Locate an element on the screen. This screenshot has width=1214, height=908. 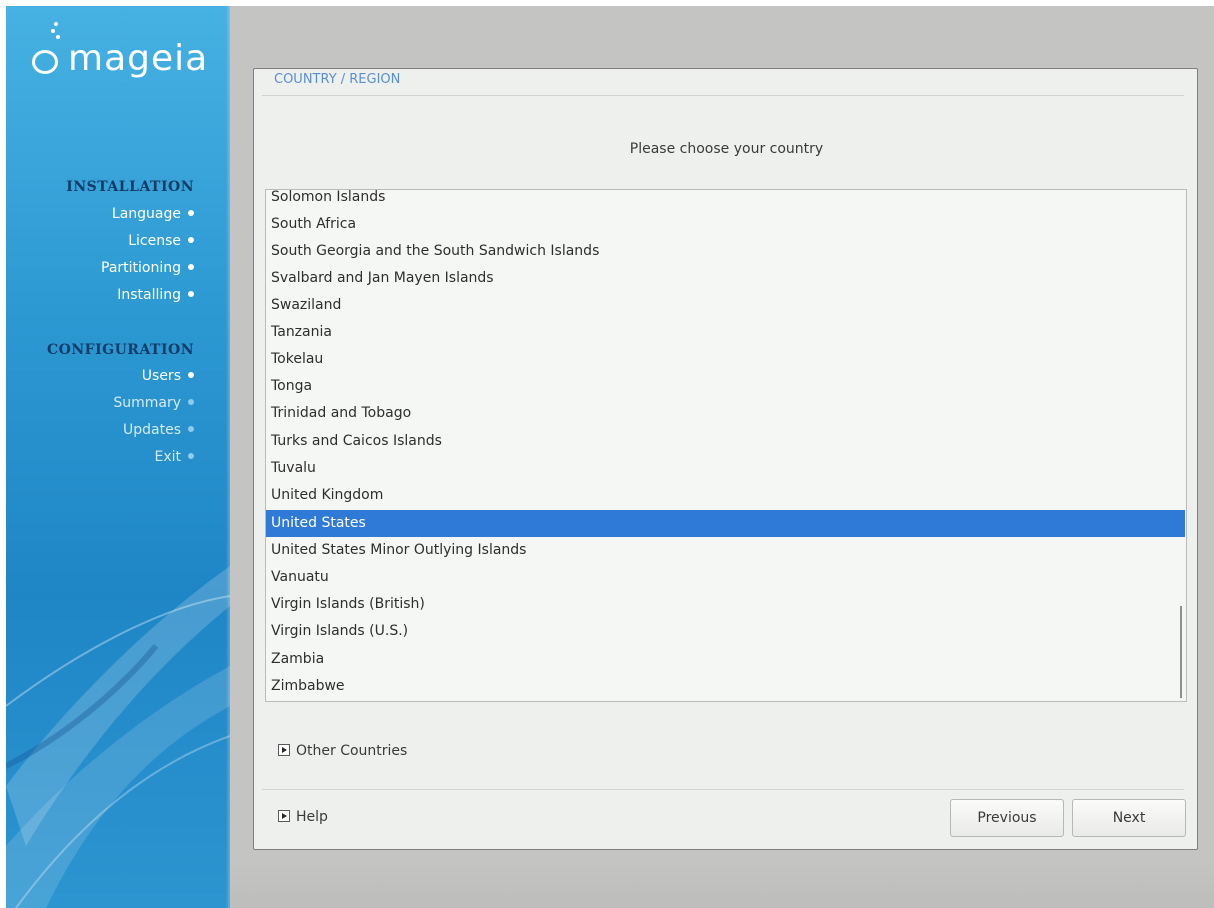
list-item-selected: United States is located at coordinates (725, 523).